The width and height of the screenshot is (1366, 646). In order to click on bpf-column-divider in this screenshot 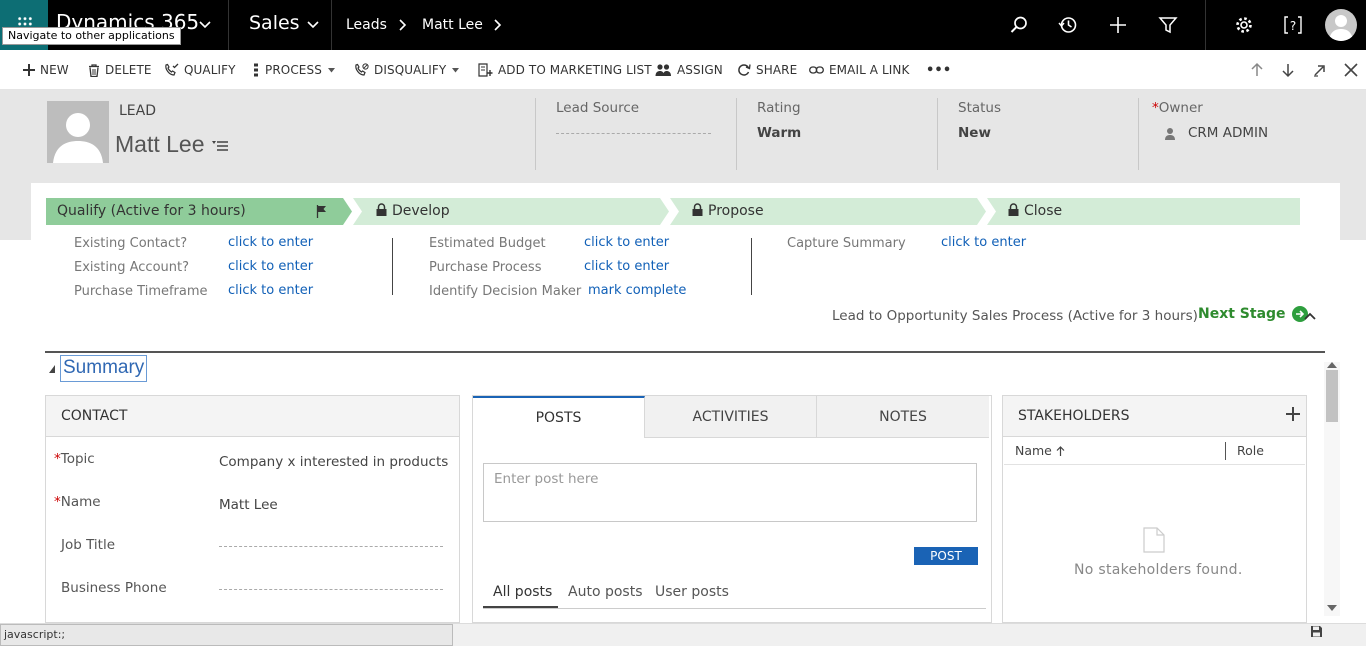, I will do `click(392, 266)`.